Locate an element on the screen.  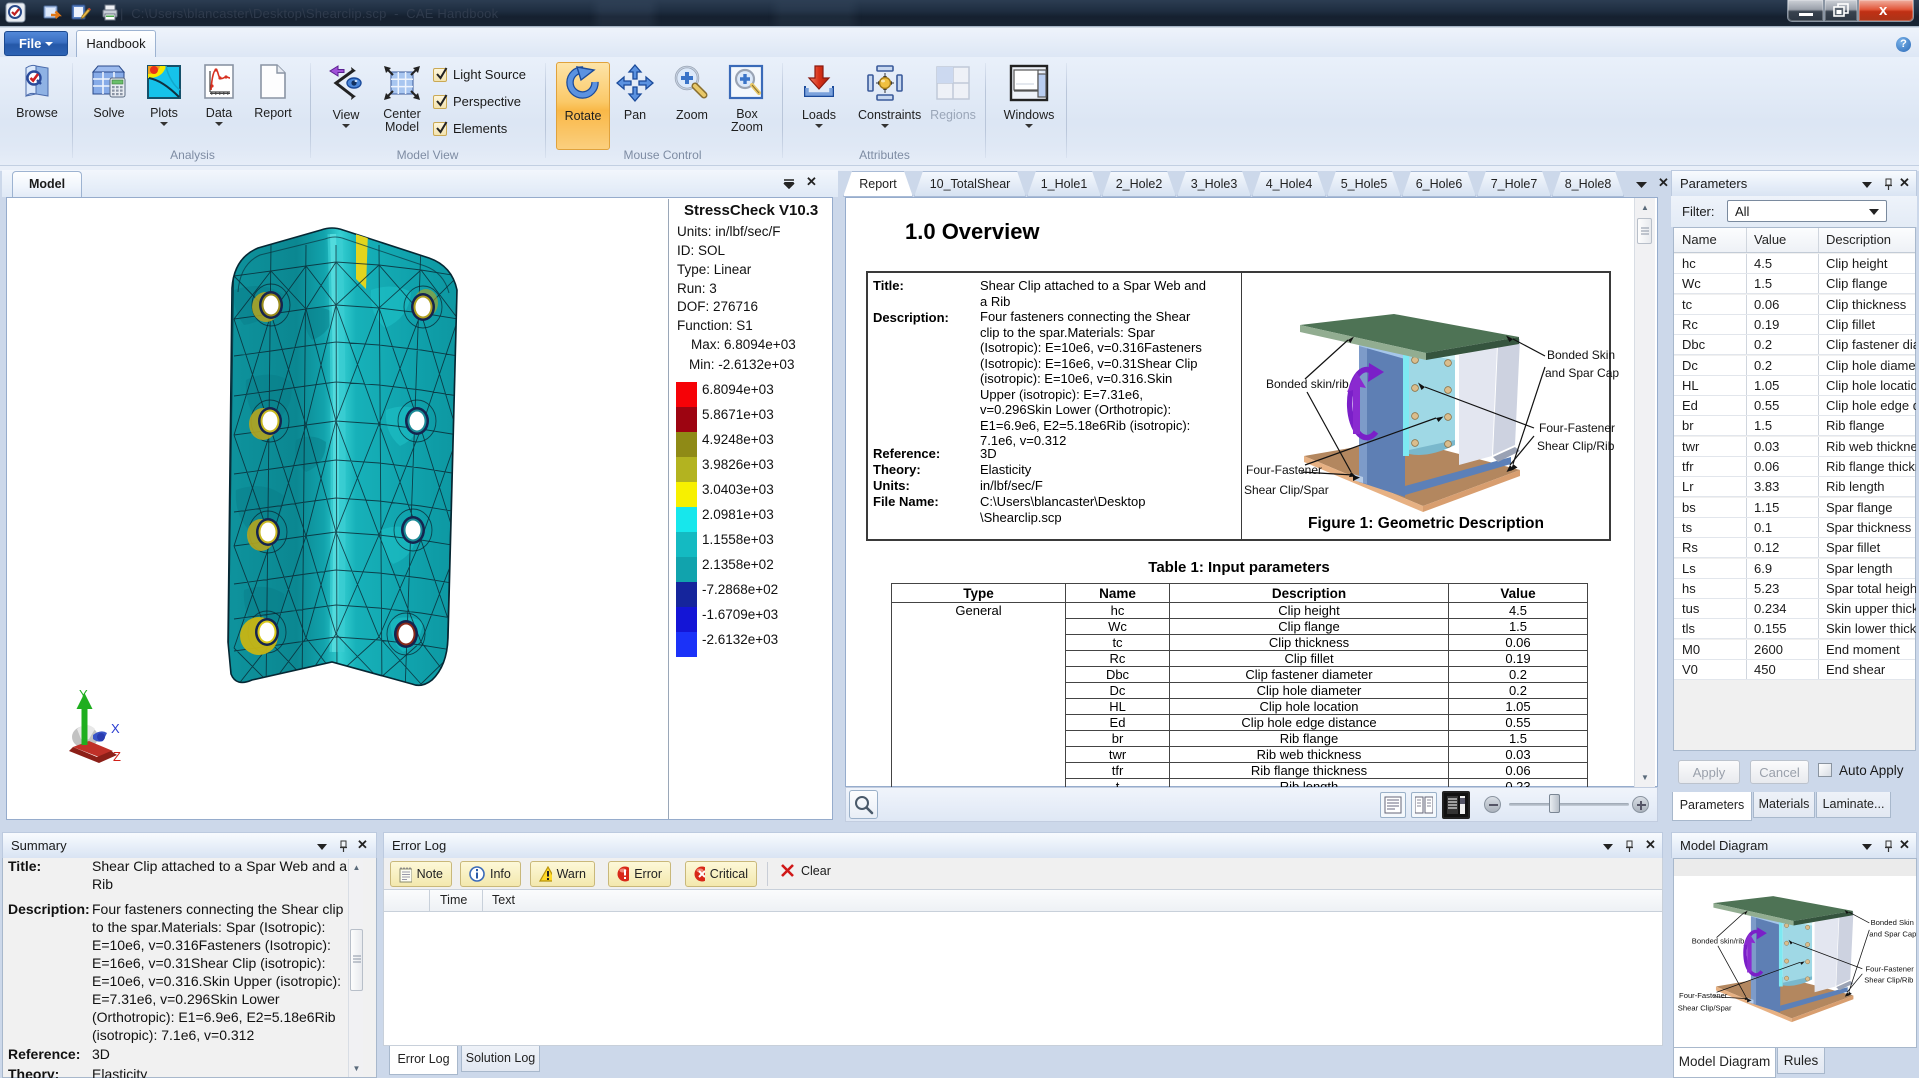
svg-text: Z is located at coordinates (117, 756).